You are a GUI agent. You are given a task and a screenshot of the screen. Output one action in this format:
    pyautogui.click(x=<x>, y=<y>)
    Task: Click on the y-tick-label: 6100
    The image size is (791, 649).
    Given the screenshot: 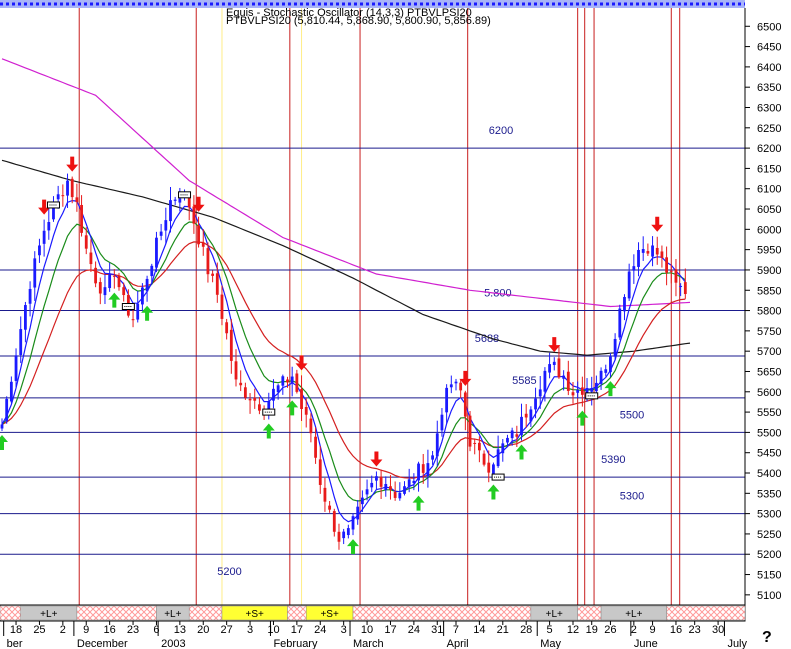 What is the action you would take?
    pyautogui.click(x=769, y=190)
    